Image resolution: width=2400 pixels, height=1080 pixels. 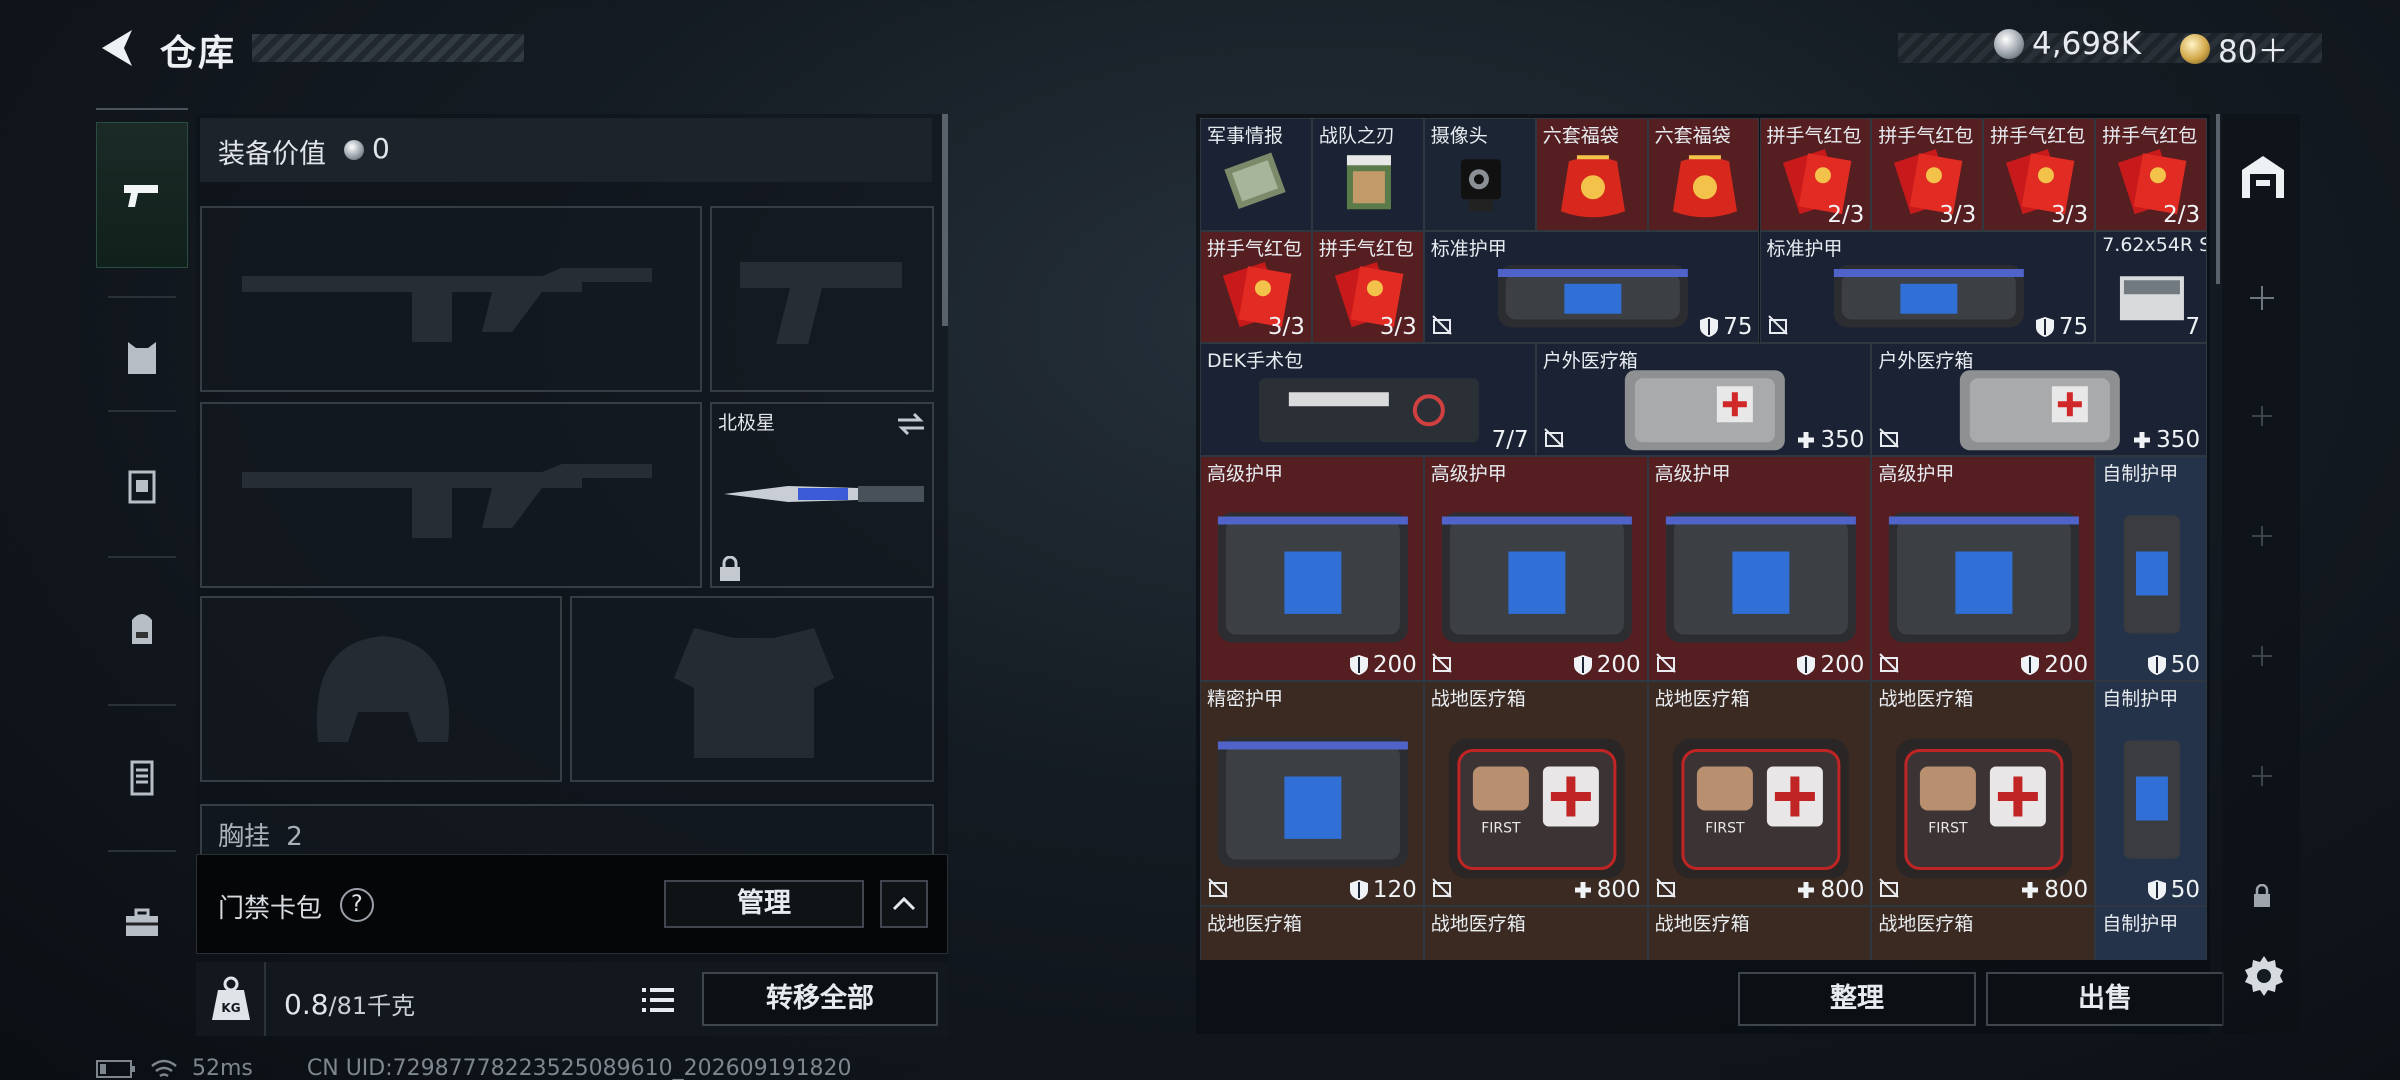 I want to click on toolbox-icon, so click(x=142, y=922).